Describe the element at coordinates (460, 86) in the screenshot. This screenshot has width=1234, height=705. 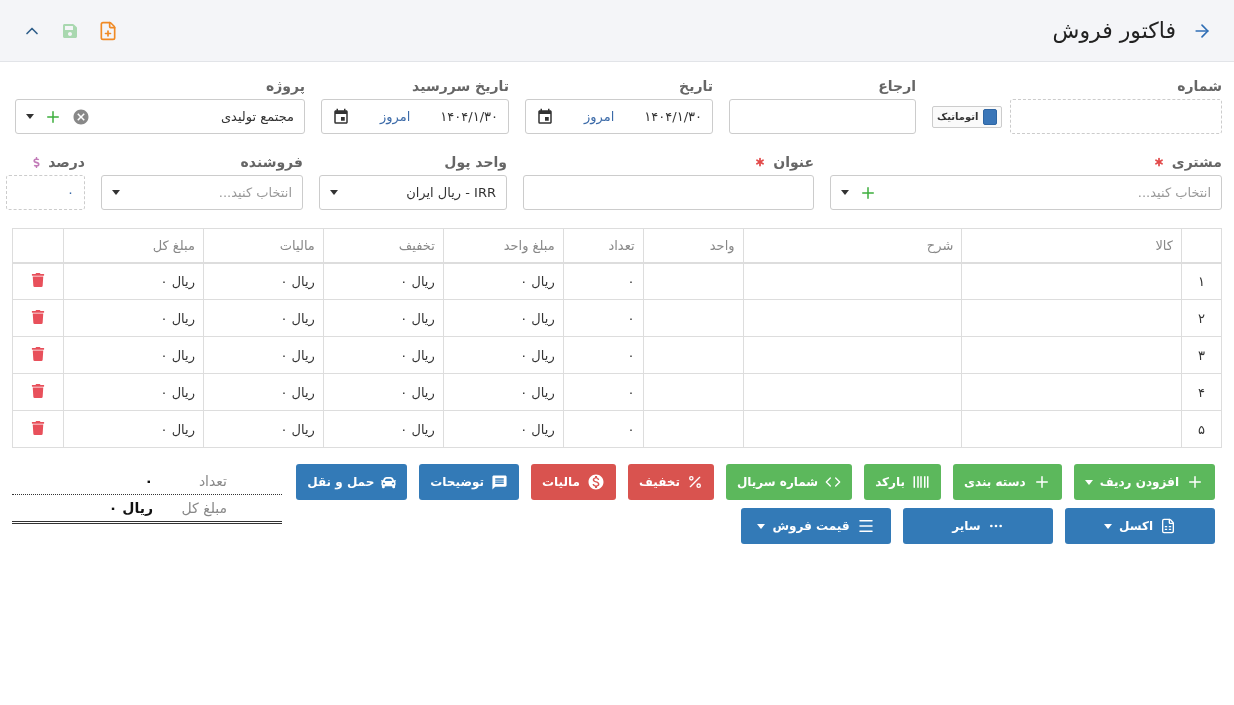
I see `field-label: تاریخ سررسید` at that location.